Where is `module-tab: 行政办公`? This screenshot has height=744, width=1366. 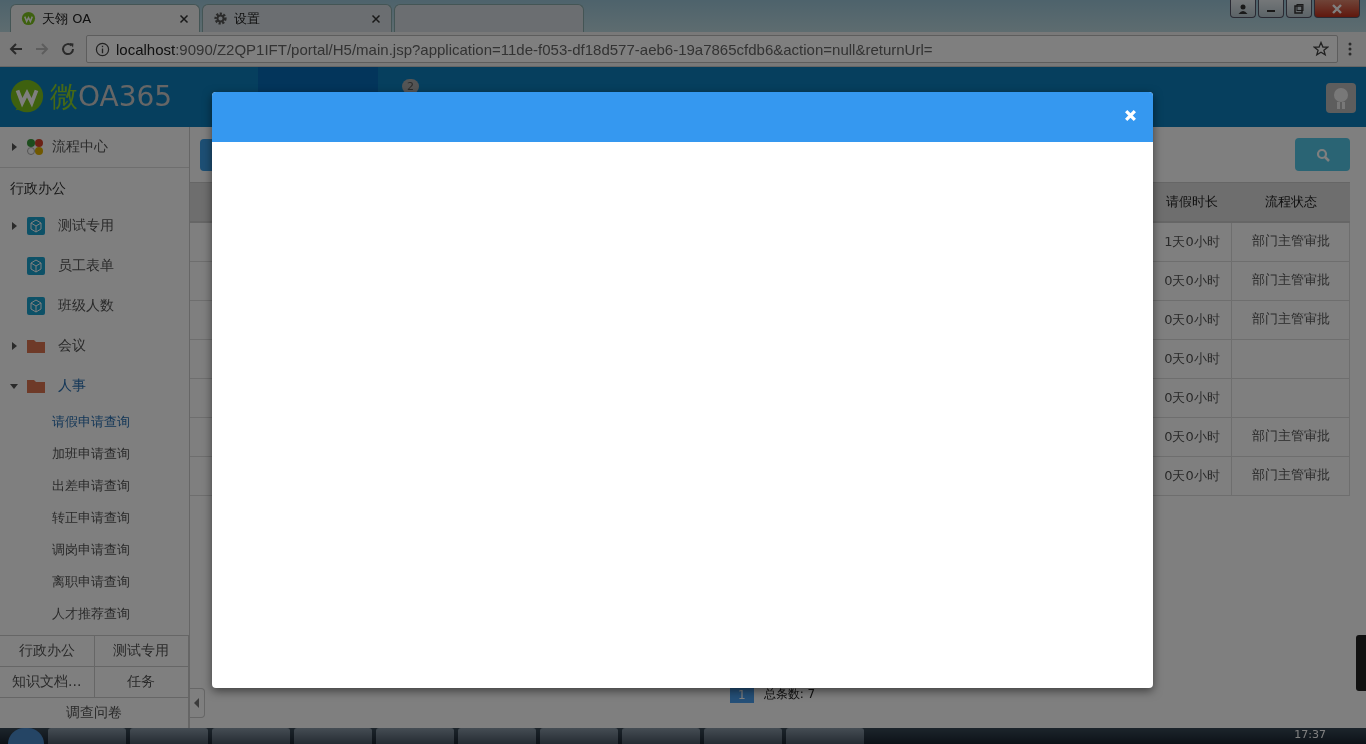 module-tab: 行政办公 is located at coordinates (47, 651).